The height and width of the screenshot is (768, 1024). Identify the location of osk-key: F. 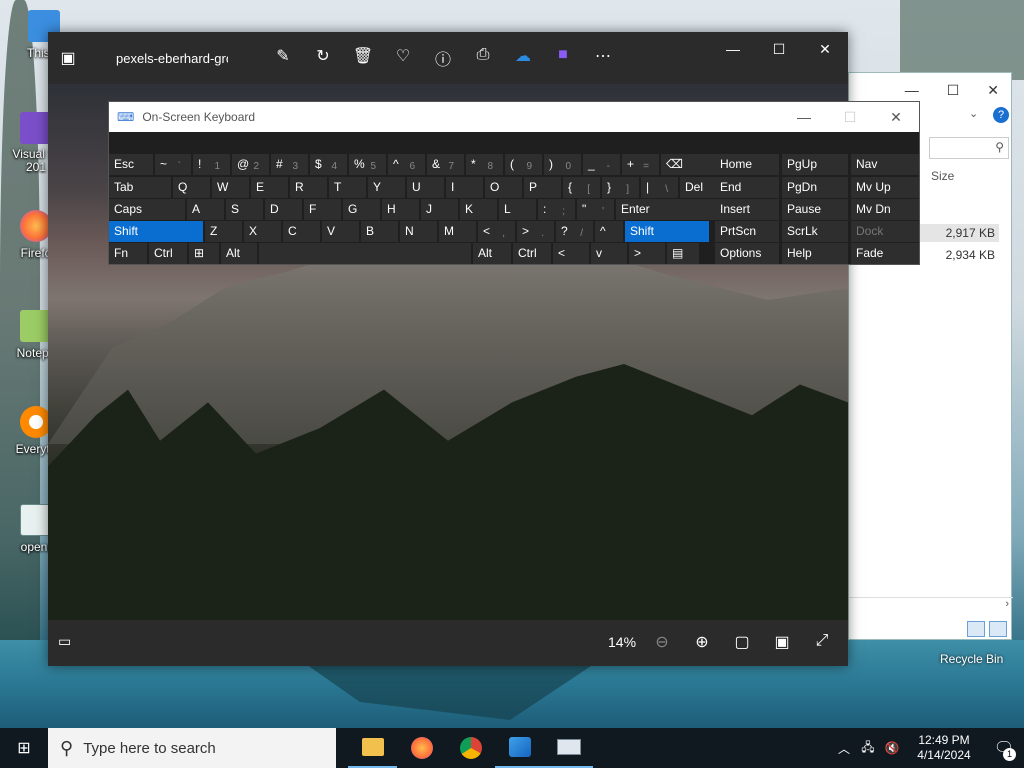
(322, 209).